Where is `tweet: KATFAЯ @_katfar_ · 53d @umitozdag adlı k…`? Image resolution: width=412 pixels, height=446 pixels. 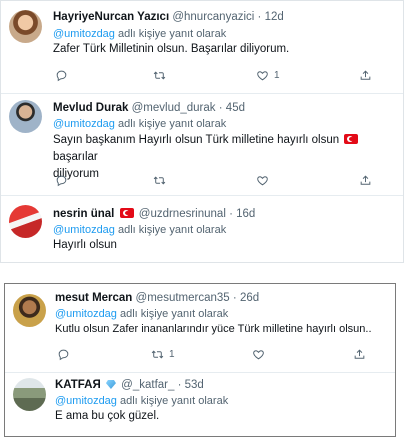
tweet: KATFAЯ @_katfar_ · 53d @umitozdag adlı k… is located at coordinates (200, 404).